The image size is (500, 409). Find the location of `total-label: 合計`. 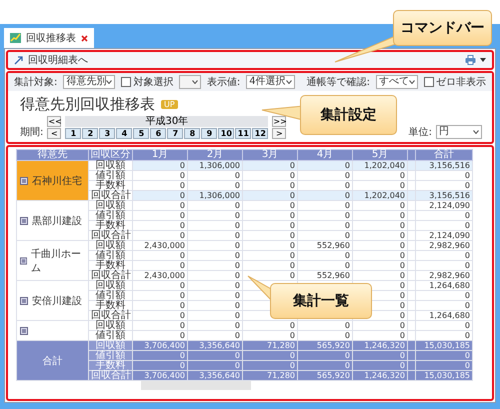

total-label: 合計 is located at coordinates (52, 361).